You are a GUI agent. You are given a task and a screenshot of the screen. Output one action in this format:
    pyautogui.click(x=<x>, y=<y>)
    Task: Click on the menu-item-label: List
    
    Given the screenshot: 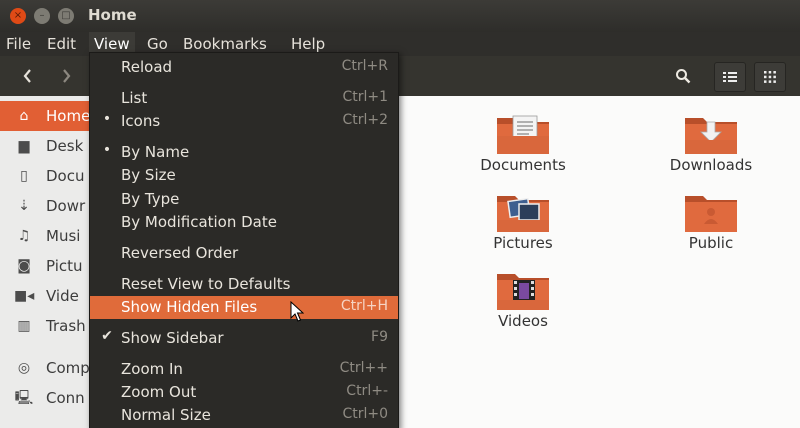 What is the action you would take?
    pyautogui.click(x=134, y=98)
    